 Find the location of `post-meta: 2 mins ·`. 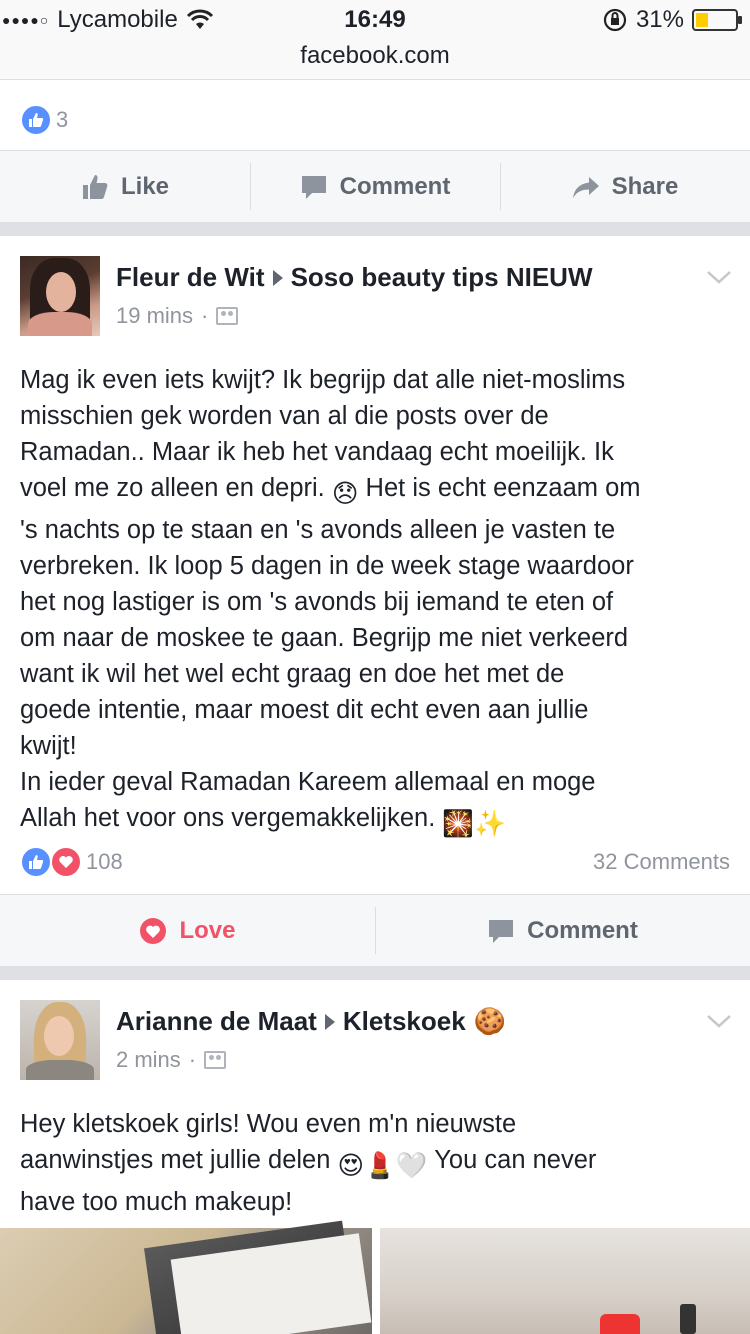

post-meta: 2 mins · is located at coordinates (403, 1060).